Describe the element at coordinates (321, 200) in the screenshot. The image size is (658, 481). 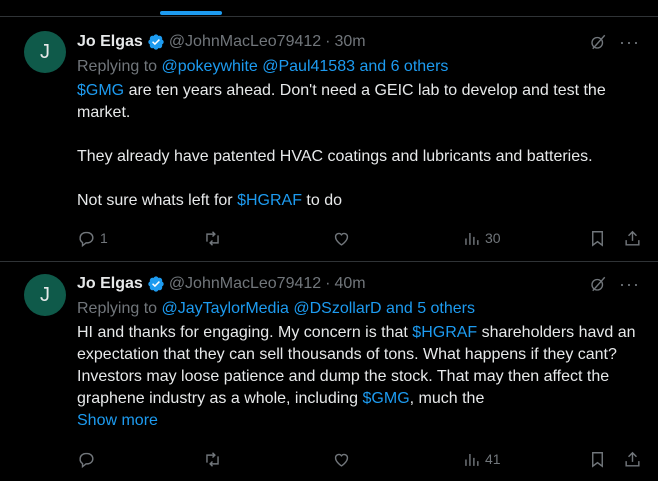
I see `tweet-text-line: to do` at that location.